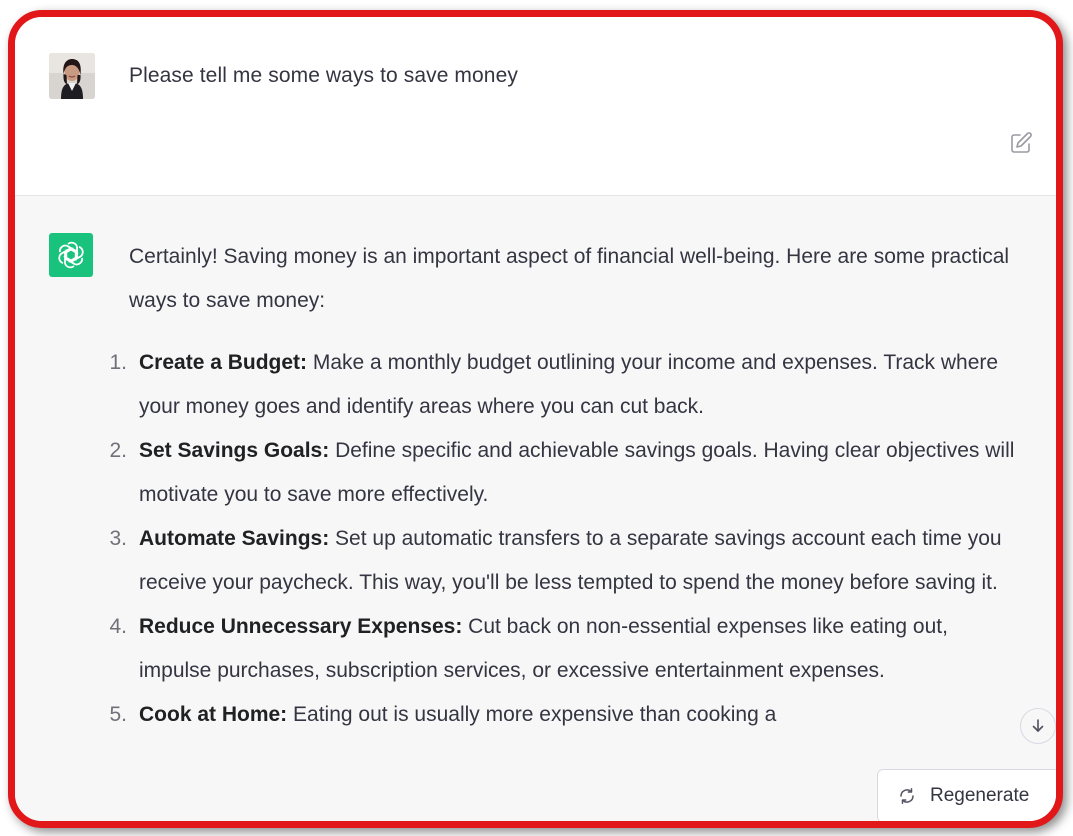 The image size is (1073, 836). What do you see at coordinates (118, 714) in the screenshot?
I see `list-number: 5.` at bounding box center [118, 714].